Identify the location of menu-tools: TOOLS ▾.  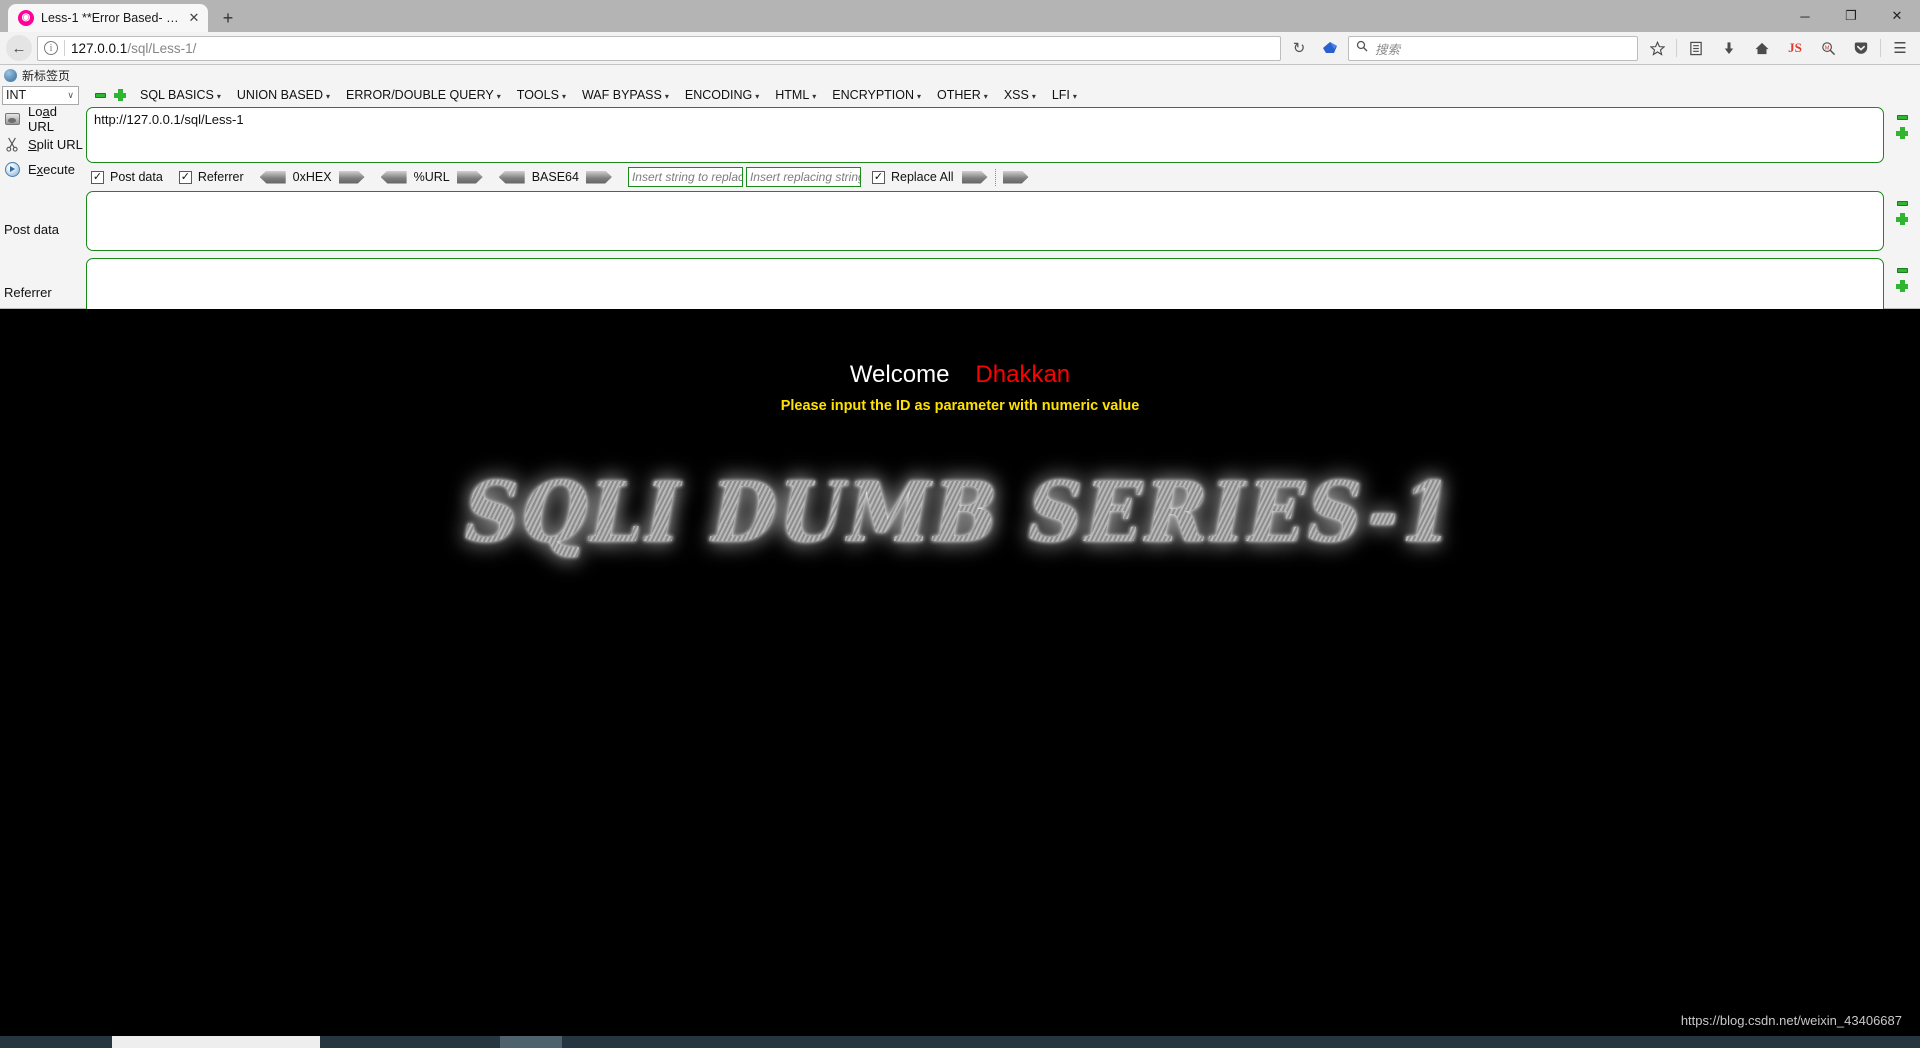
(541, 95).